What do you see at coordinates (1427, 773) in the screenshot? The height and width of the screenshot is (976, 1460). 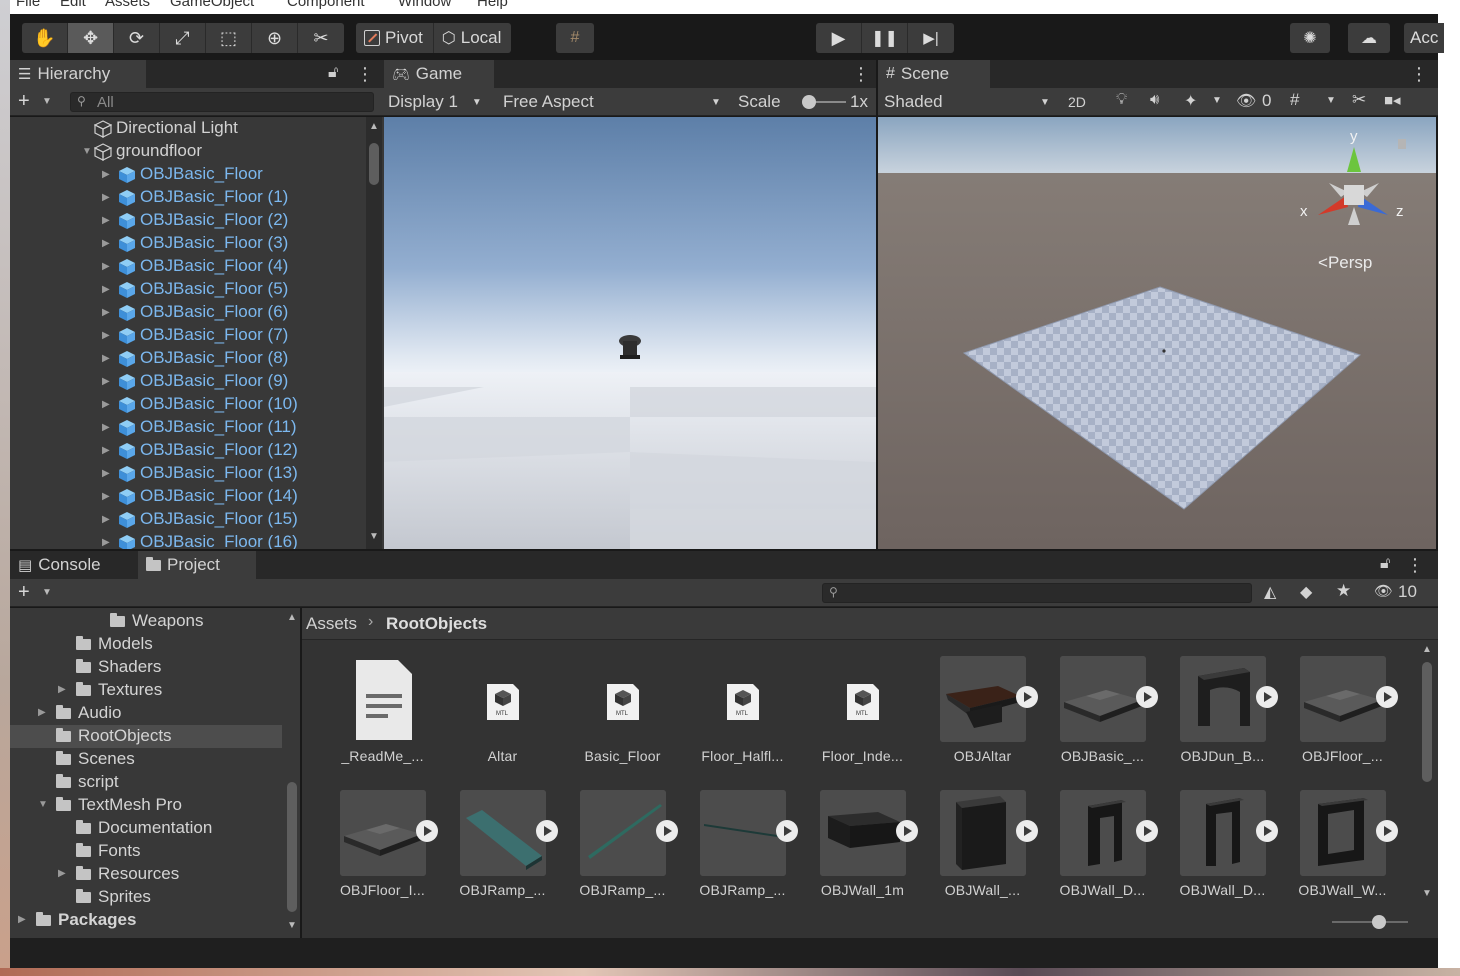 I see `asset-scrollbar: ▲ ▼` at bounding box center [1427, 773].